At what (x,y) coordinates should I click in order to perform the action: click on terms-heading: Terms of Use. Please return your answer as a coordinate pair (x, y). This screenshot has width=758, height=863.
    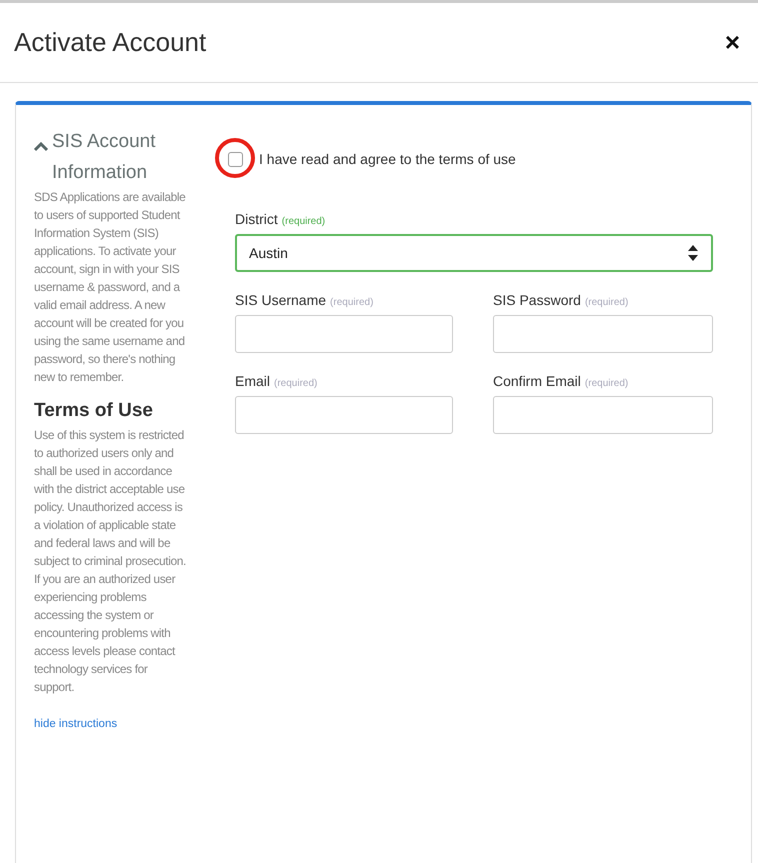
    Looking at the image, I should click on (94, 411).